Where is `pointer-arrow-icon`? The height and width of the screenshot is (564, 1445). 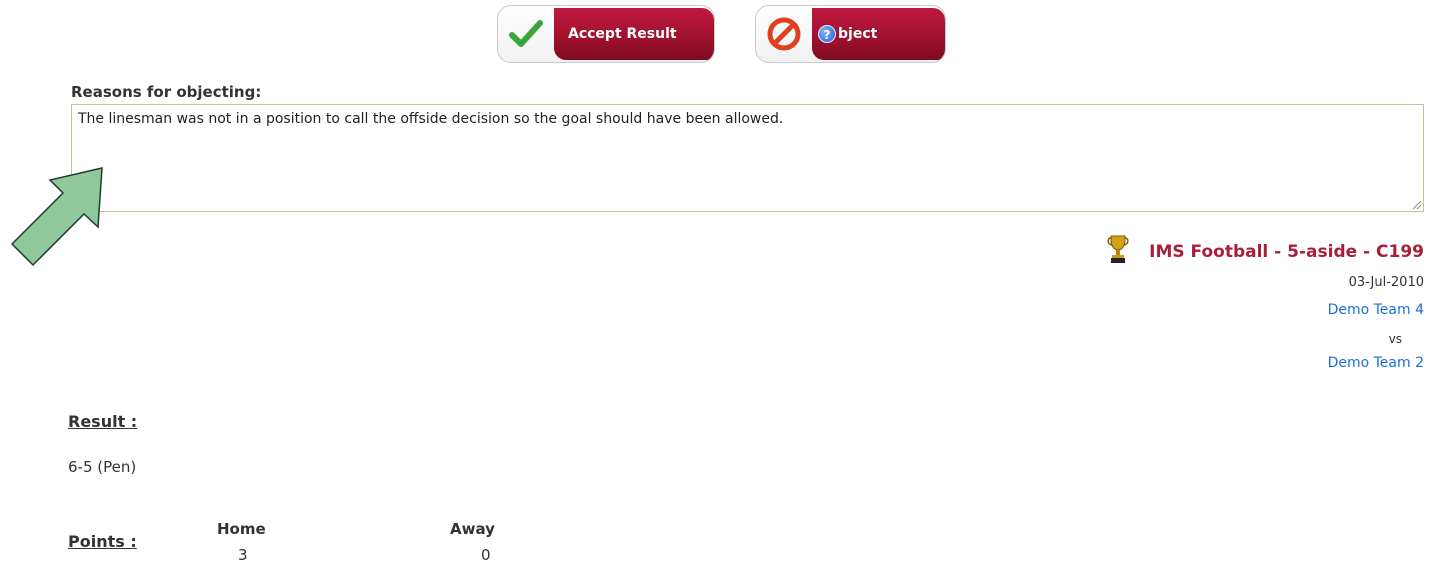 pointer-arrow-icon is located at coordinates (56, 217).